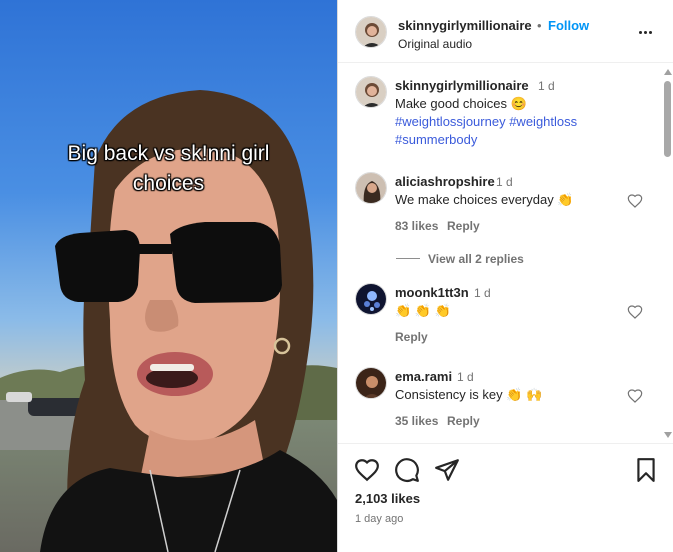 This screenshot has width=673, height=552. I want to click on caption-username: skinnygirlymillionaire, so click(462, 85).